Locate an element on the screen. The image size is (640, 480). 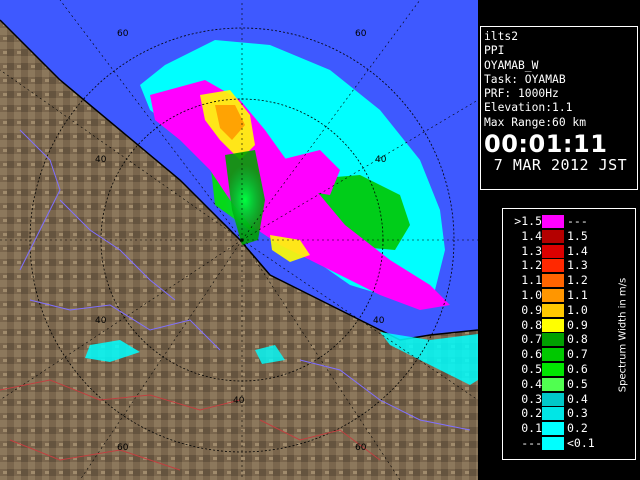
legend-label-upper: 1.5 is located at coordinates (577, 235).